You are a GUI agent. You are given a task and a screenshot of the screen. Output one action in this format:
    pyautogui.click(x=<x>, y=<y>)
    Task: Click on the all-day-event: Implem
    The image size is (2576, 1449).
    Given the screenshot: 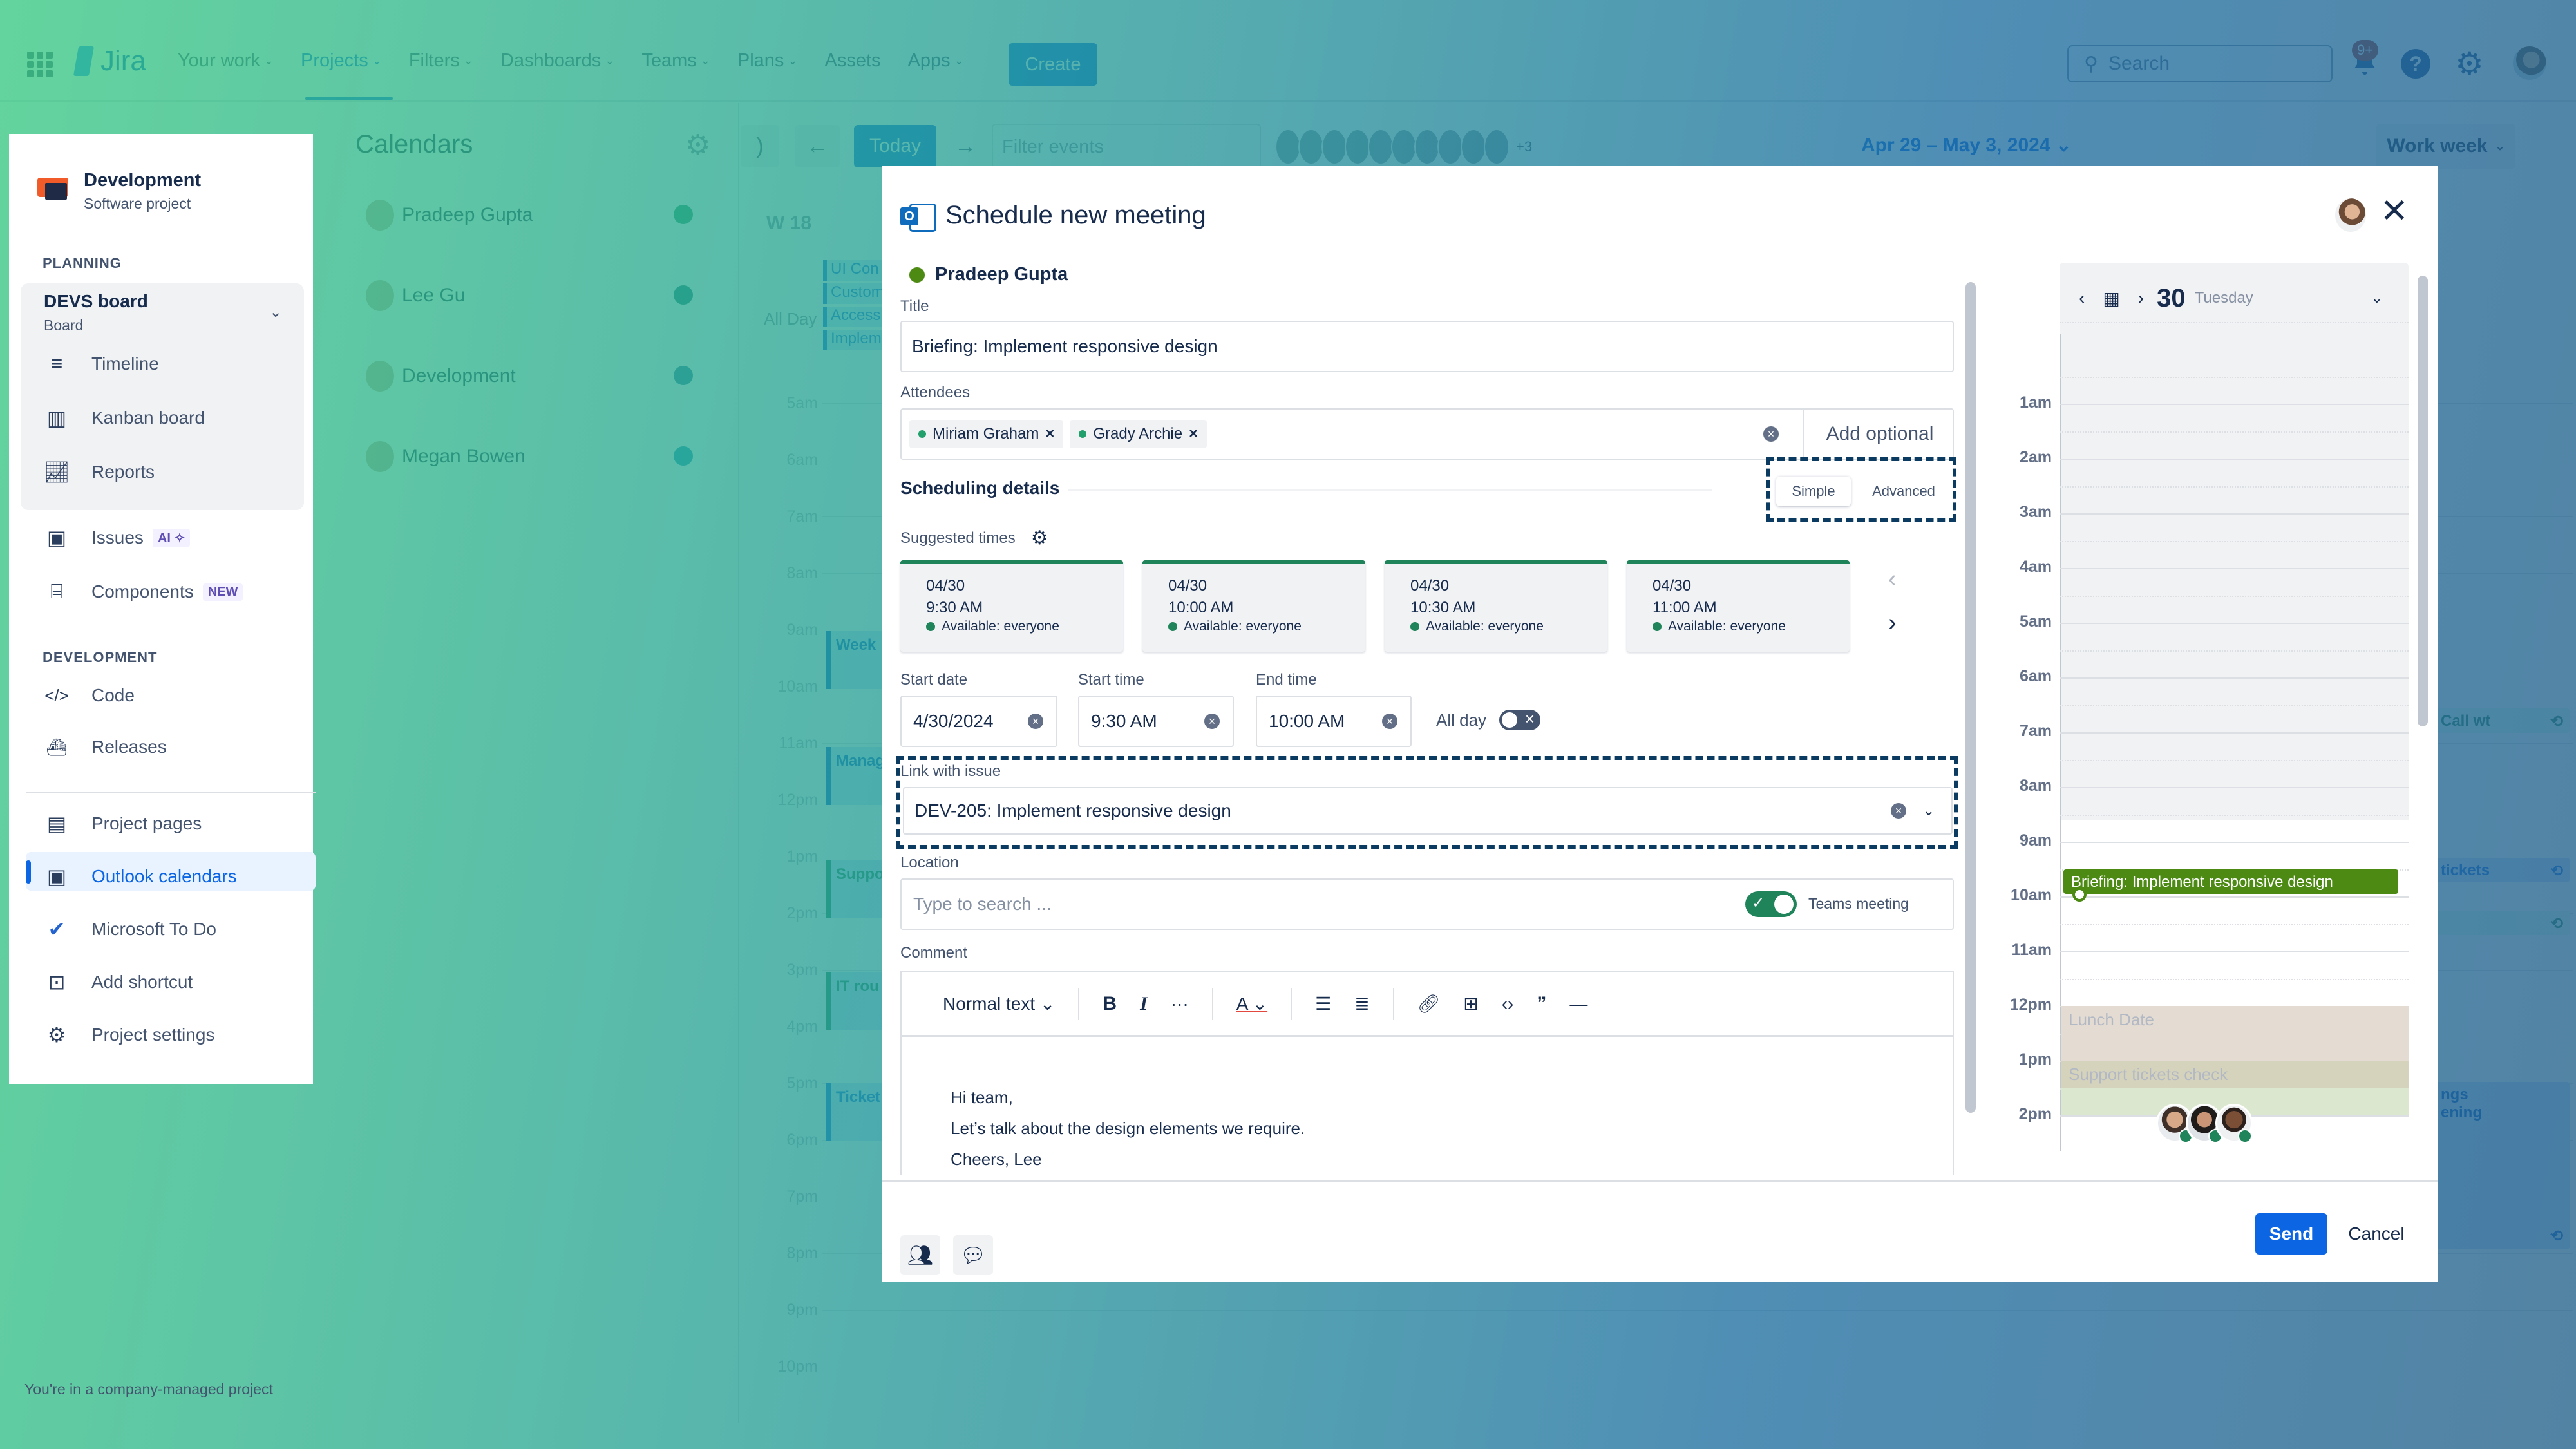 What is the action you would take?
    pyautogui.click(x=855, y=340)
    